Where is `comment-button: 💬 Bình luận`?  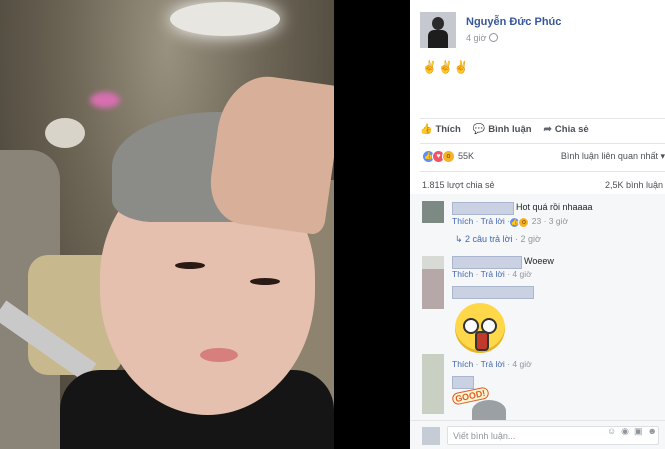 comment-button: 💬 Bình luận is located at coordinates (502, 129).